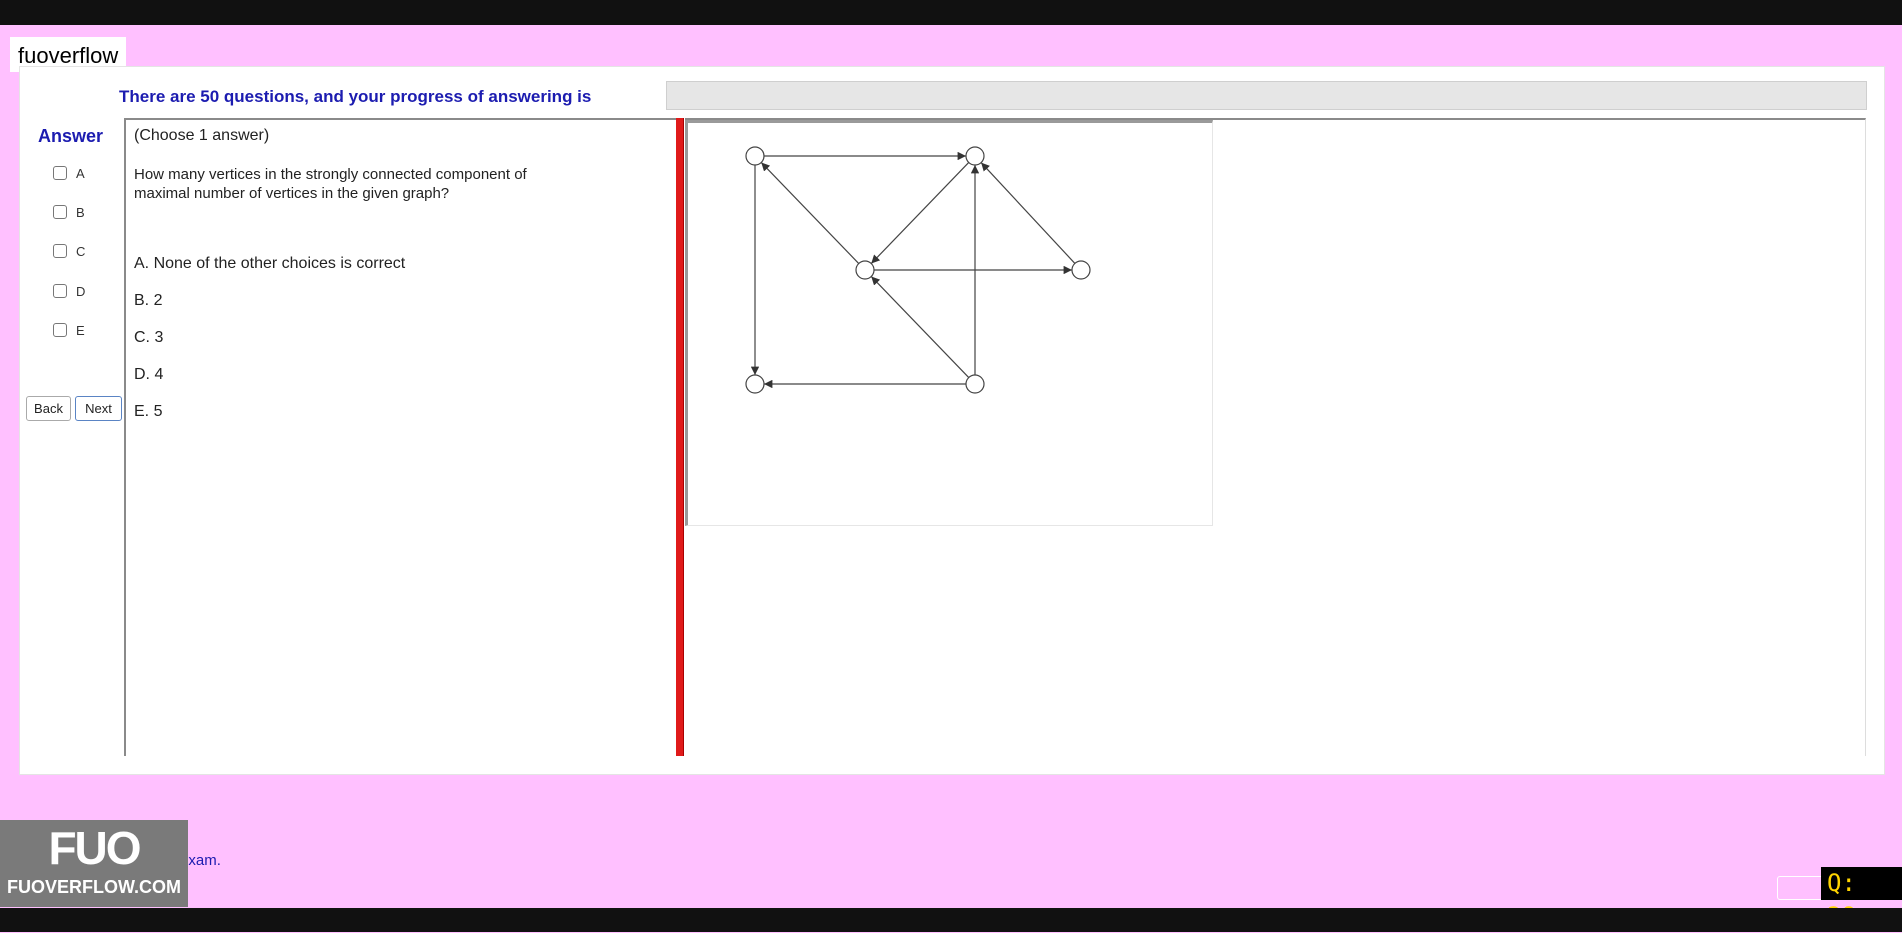 Image resolution: width=1902 pixels, height=933 pixels. What do you see at coordinates (94, 887) in the screenshot?
I see `logo-text: FUOVERFLOW.COM` at bounding box center [94, 887].